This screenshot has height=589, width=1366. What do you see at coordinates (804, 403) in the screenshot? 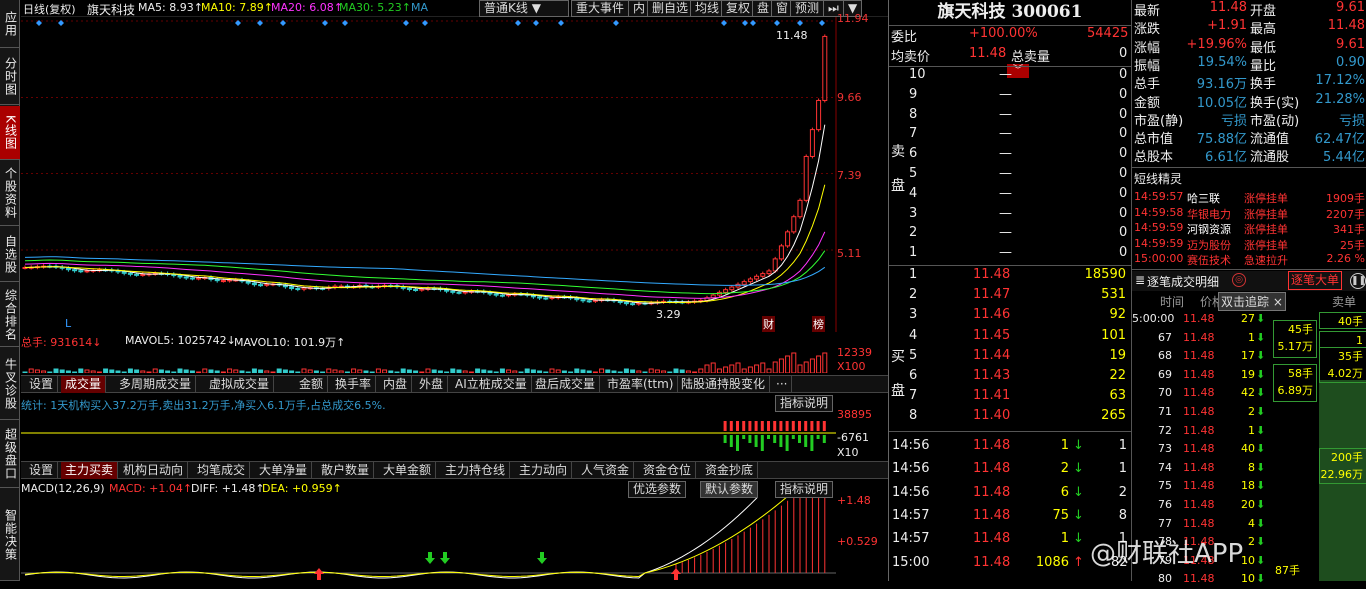
I see `indicator-help-button: 指标说明` at bounding box center [804, 403].